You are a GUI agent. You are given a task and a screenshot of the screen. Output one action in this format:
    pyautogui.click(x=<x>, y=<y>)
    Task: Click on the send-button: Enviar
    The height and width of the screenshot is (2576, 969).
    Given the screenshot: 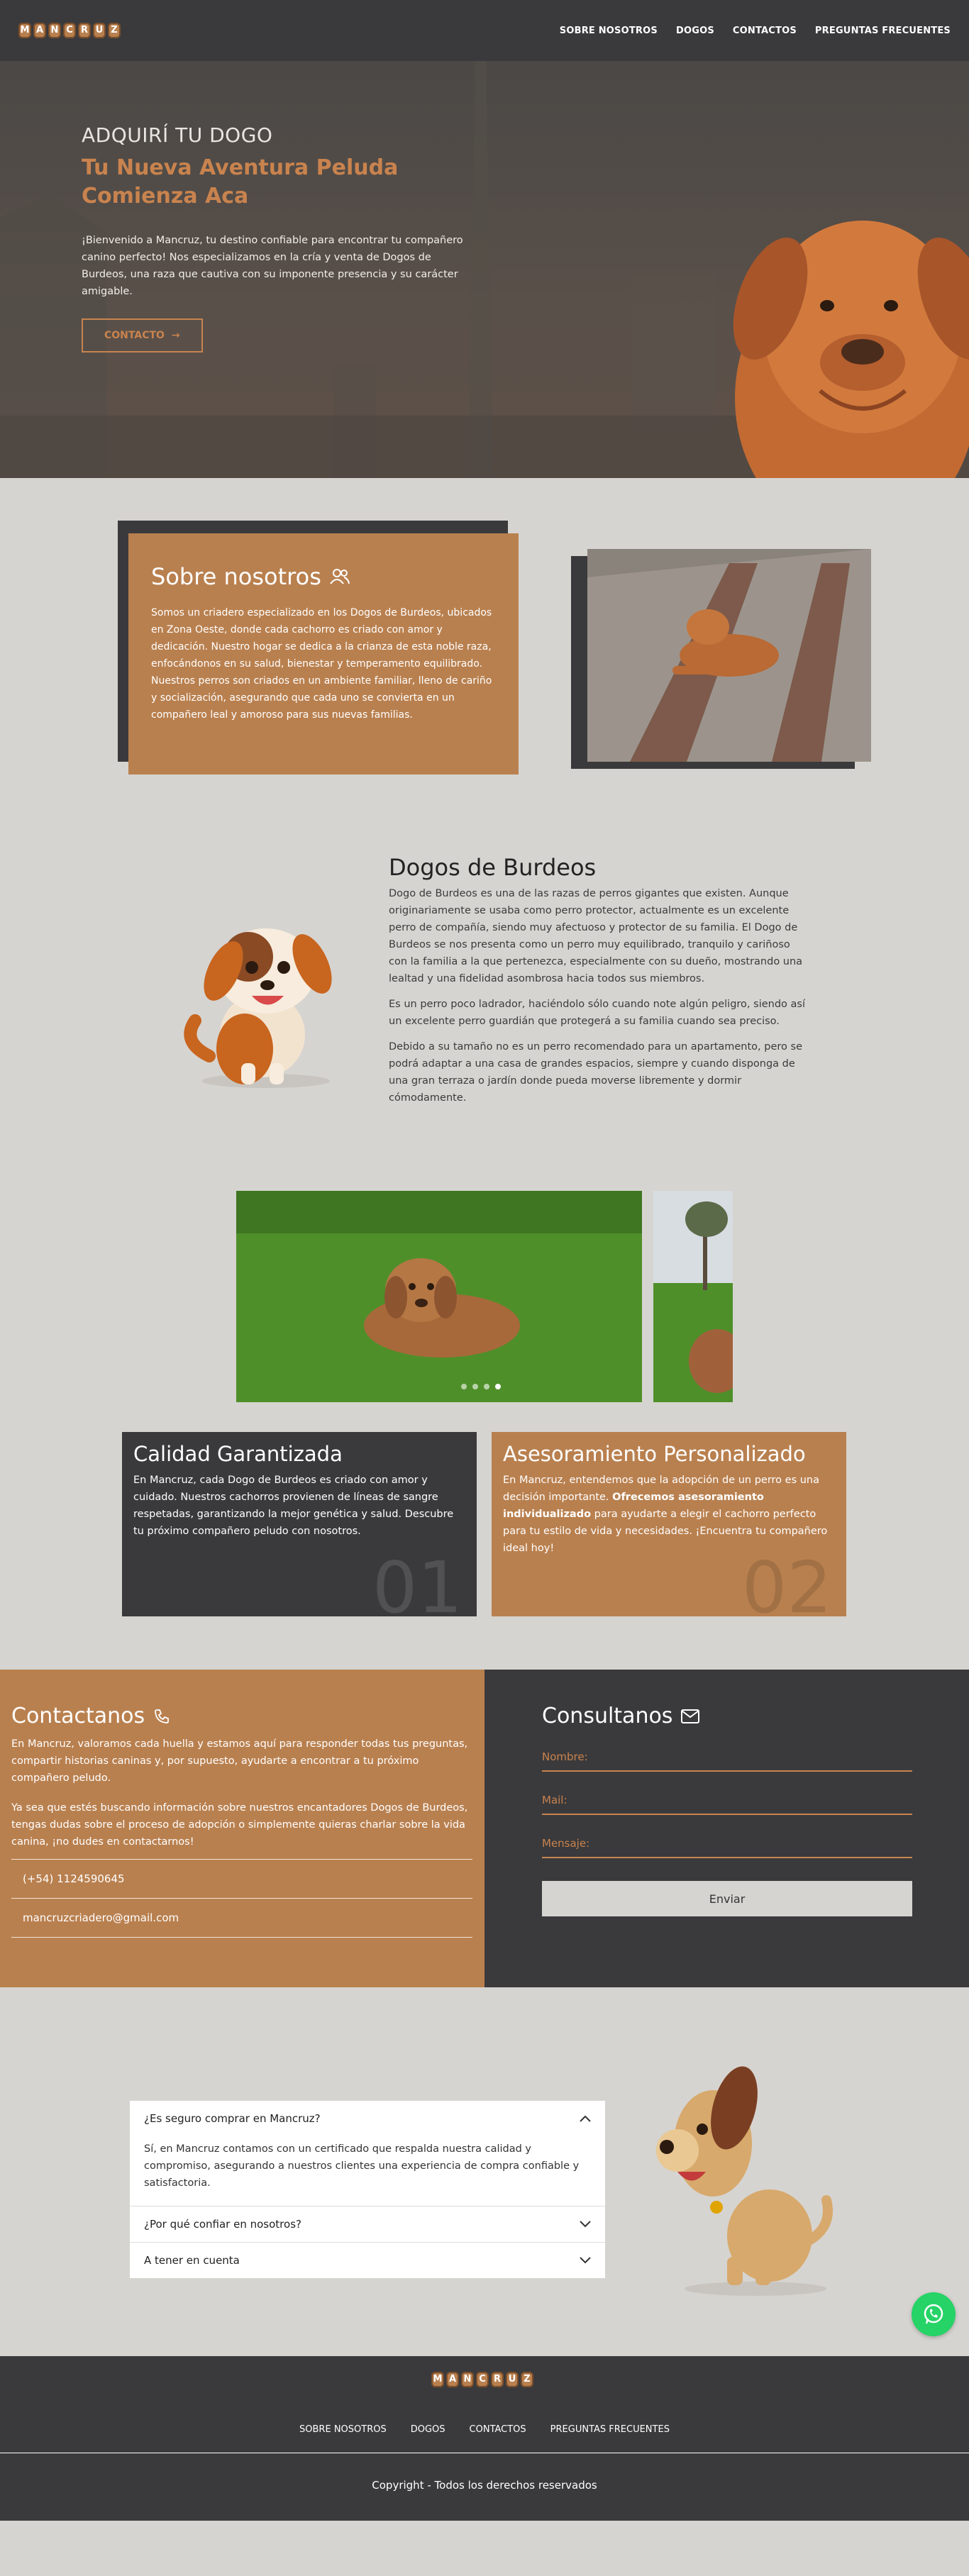 What is the action you would take?
    pyautogui.click(x=727, y=1898)
    